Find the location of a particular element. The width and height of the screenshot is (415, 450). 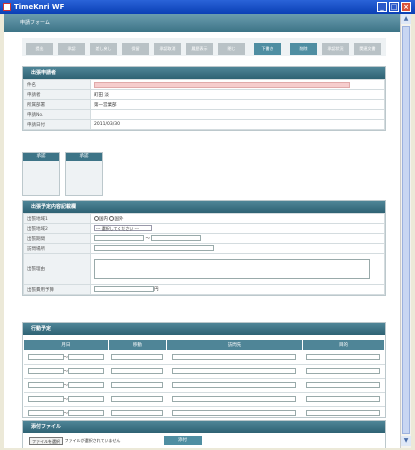

maximize-button: □ is located at coordinates (394, 7).